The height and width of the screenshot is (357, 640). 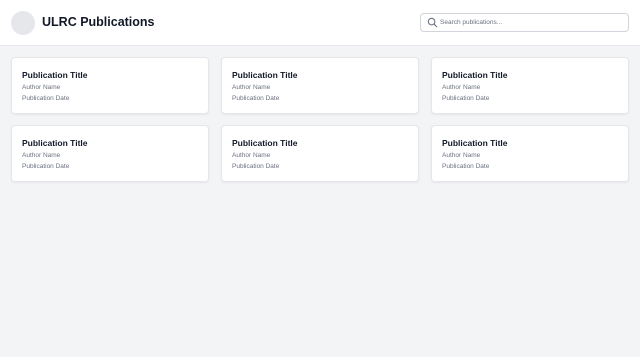 What do you see at coordinates (432, 22) in the screenshot?
I see `search-icon` at bounding box center [432, 22].